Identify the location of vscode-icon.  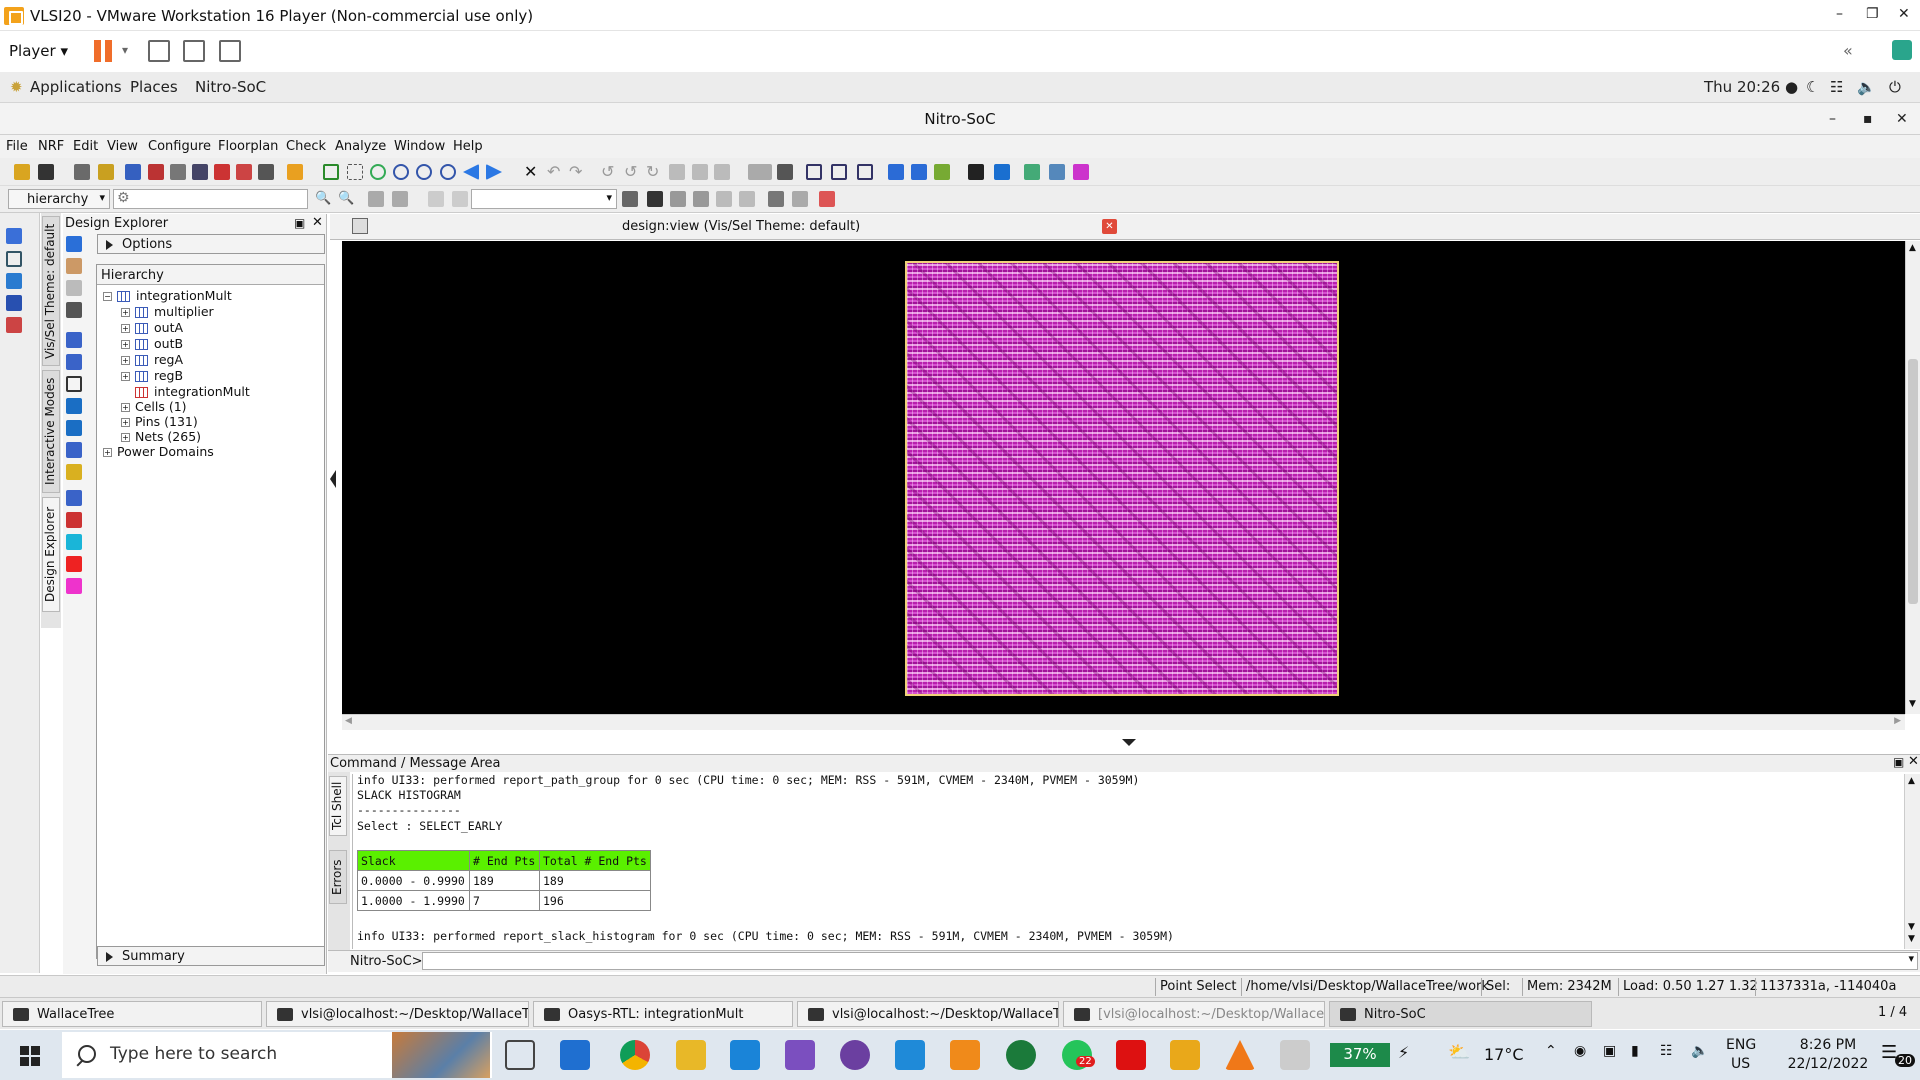
(910, 1055).